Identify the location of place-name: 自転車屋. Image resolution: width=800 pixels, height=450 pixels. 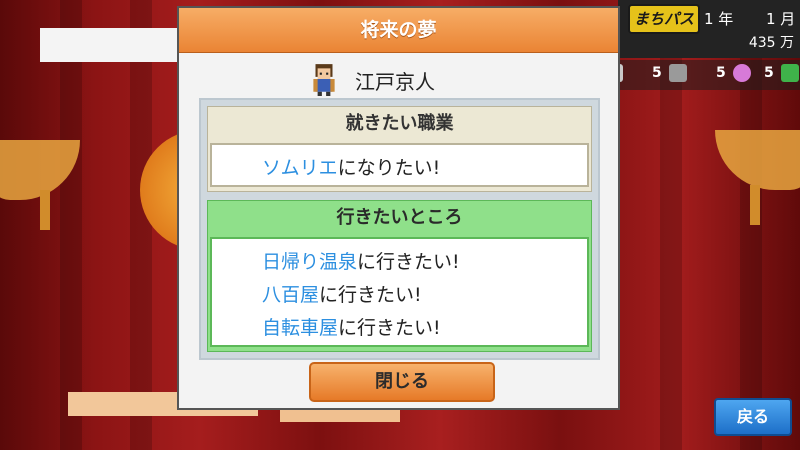
(300, 328).